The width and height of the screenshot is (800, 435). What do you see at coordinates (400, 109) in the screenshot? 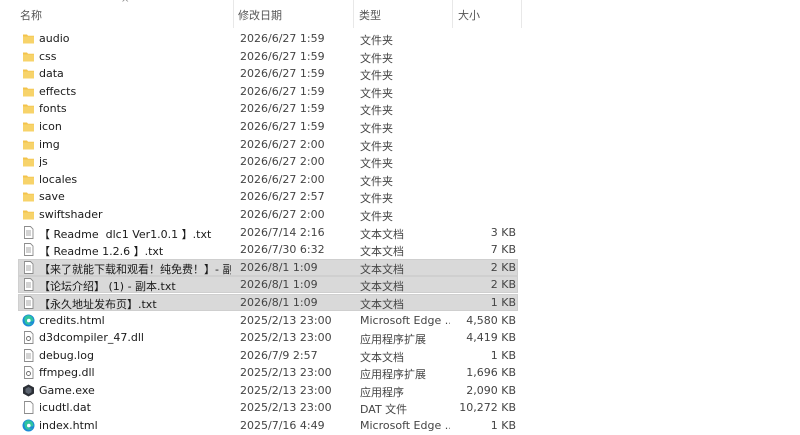
I see `file-row: fonts 2026/6/27 1:59 文件夹` at bounding box center [400, 109].